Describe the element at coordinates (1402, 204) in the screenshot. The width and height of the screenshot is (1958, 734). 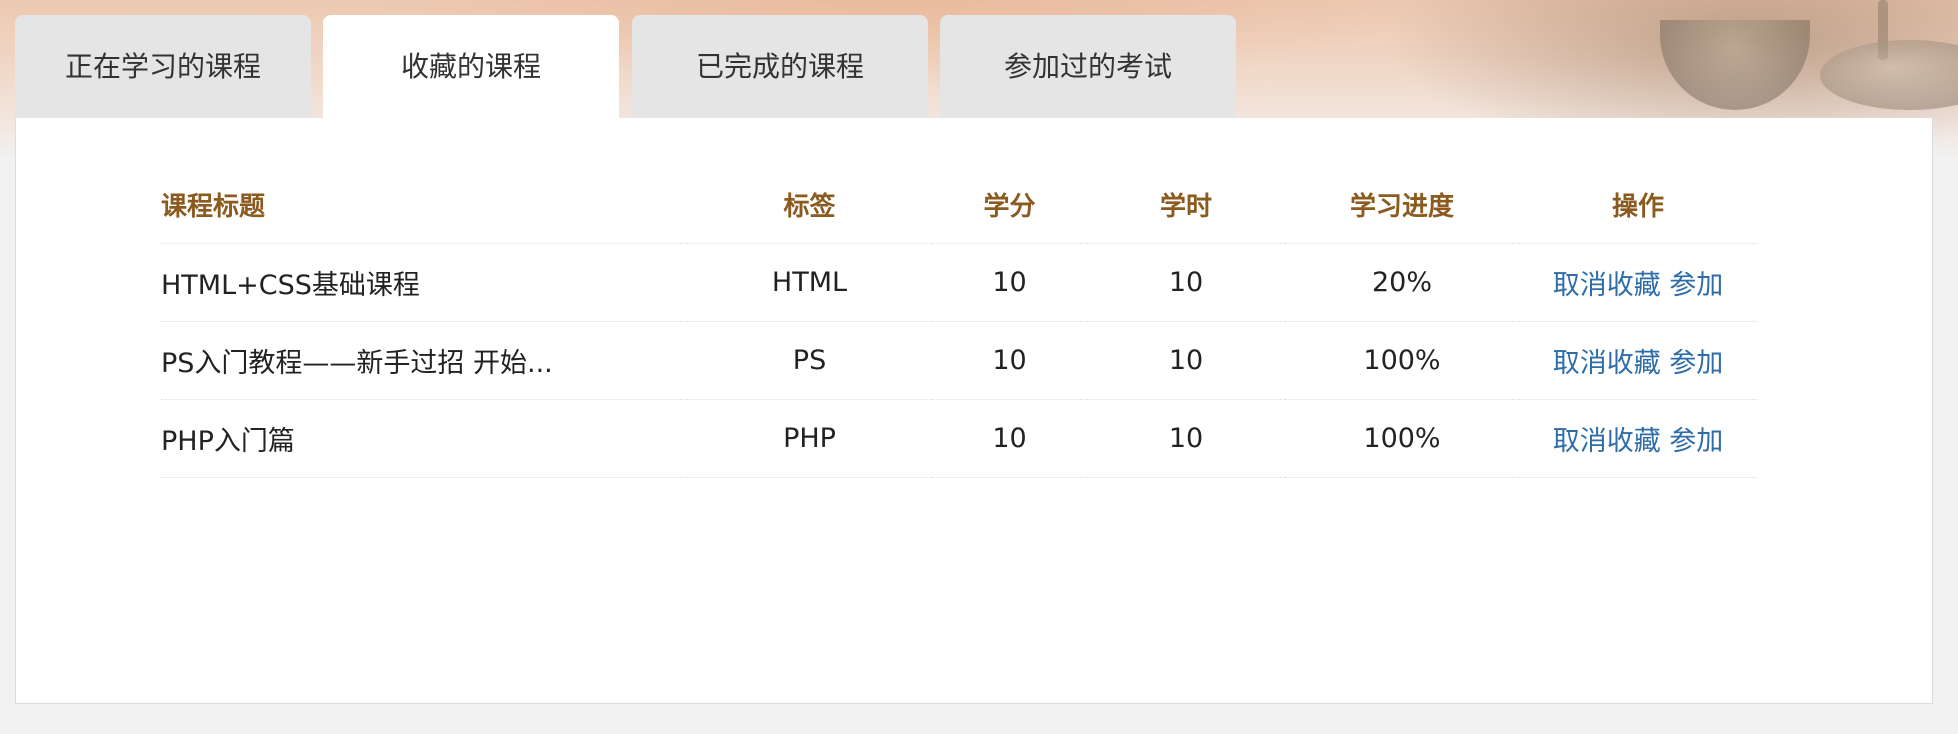
I see `column-header-progress: 学习进度` at that location.